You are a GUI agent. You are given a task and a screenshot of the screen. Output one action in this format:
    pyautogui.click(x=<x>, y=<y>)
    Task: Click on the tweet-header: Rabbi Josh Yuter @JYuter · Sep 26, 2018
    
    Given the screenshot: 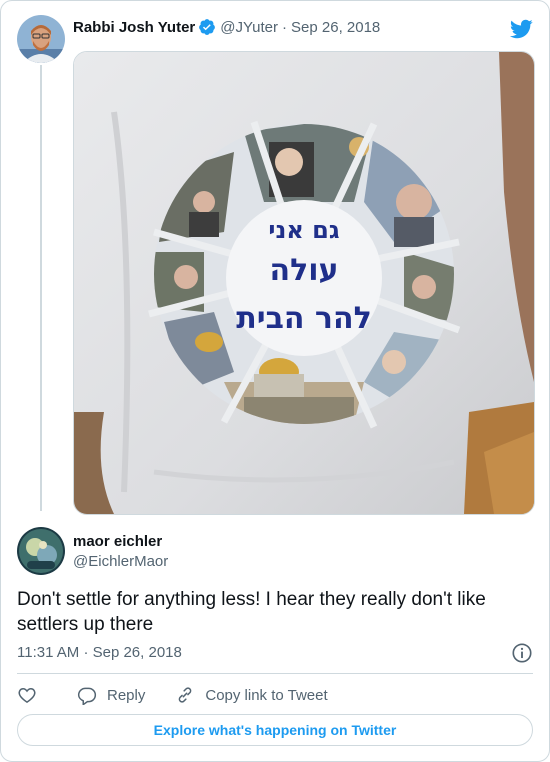 What is the action you would take?
    pyautogui.click(x=226, y=27)
    